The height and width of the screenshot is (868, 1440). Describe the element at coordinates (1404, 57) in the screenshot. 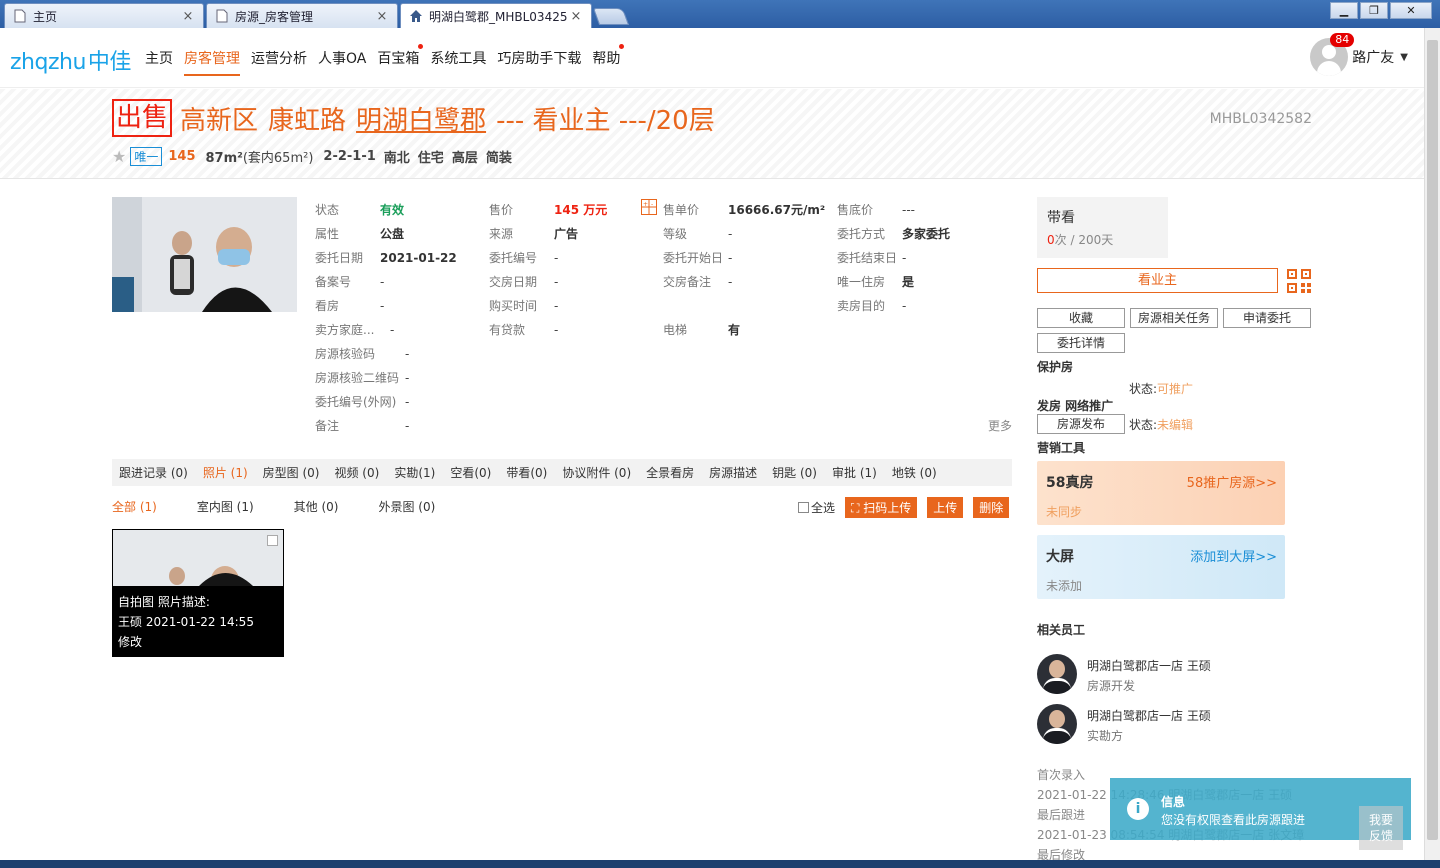

I see `chevron-down-icon: ▼` at that location.